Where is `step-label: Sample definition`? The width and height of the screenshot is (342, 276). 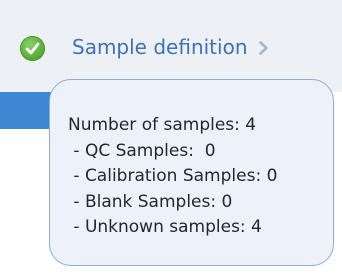
step-label: Sample definition is located at coordinates (160, 47).